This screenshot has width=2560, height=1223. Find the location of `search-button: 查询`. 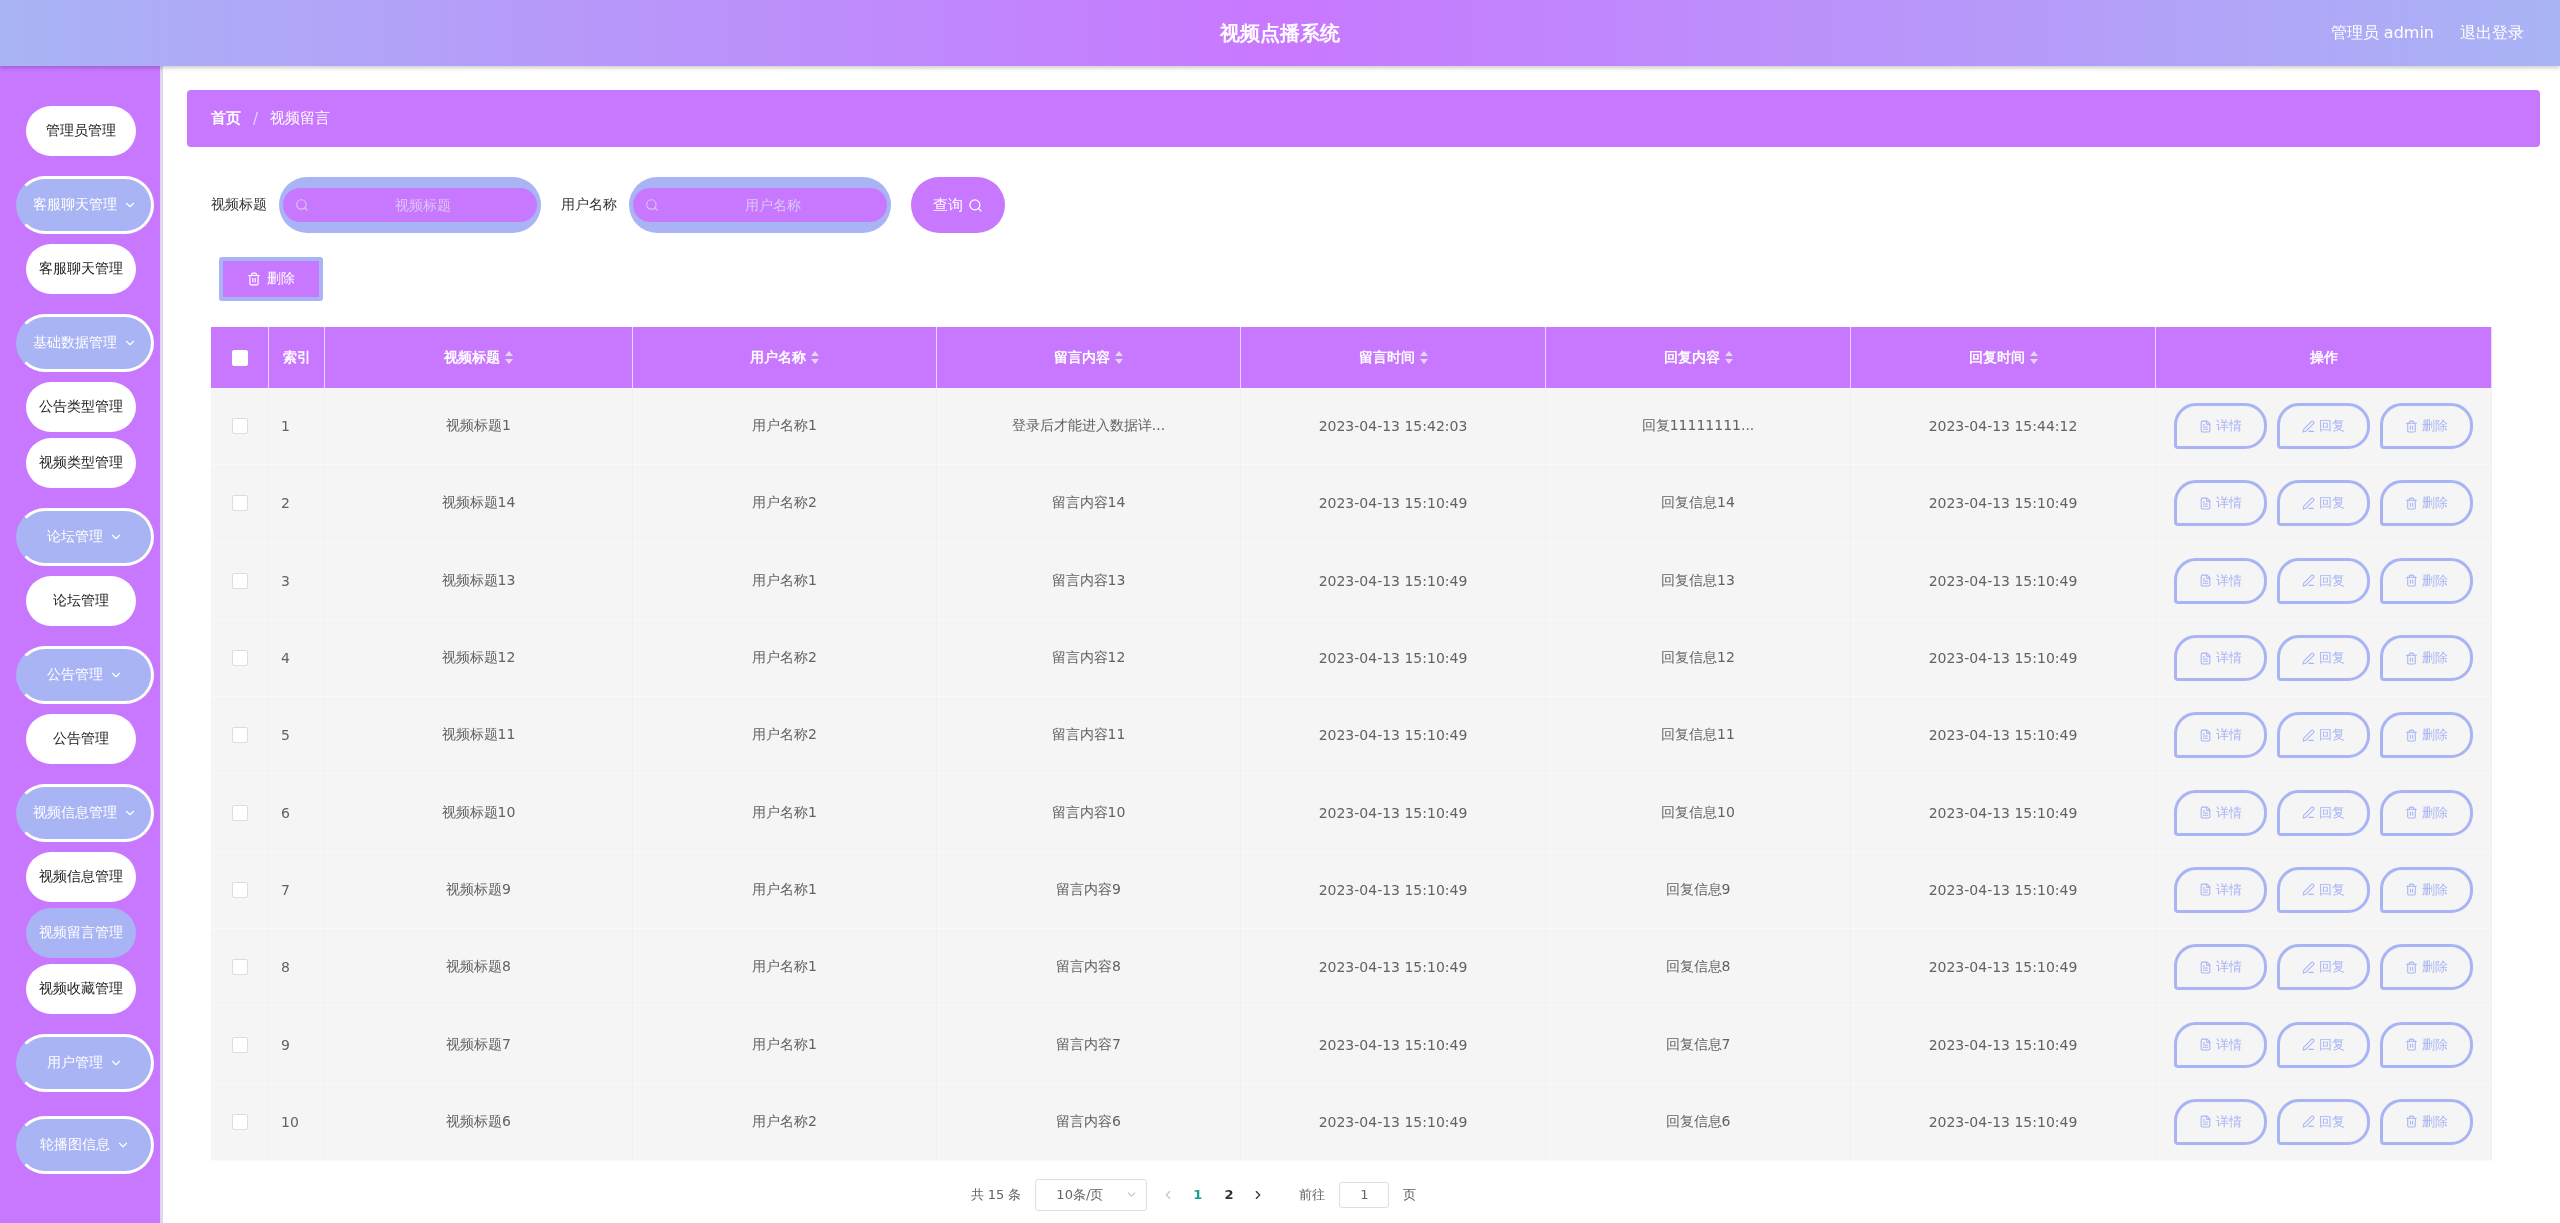

search-button: 查询 is located at coordinates (958, 205).